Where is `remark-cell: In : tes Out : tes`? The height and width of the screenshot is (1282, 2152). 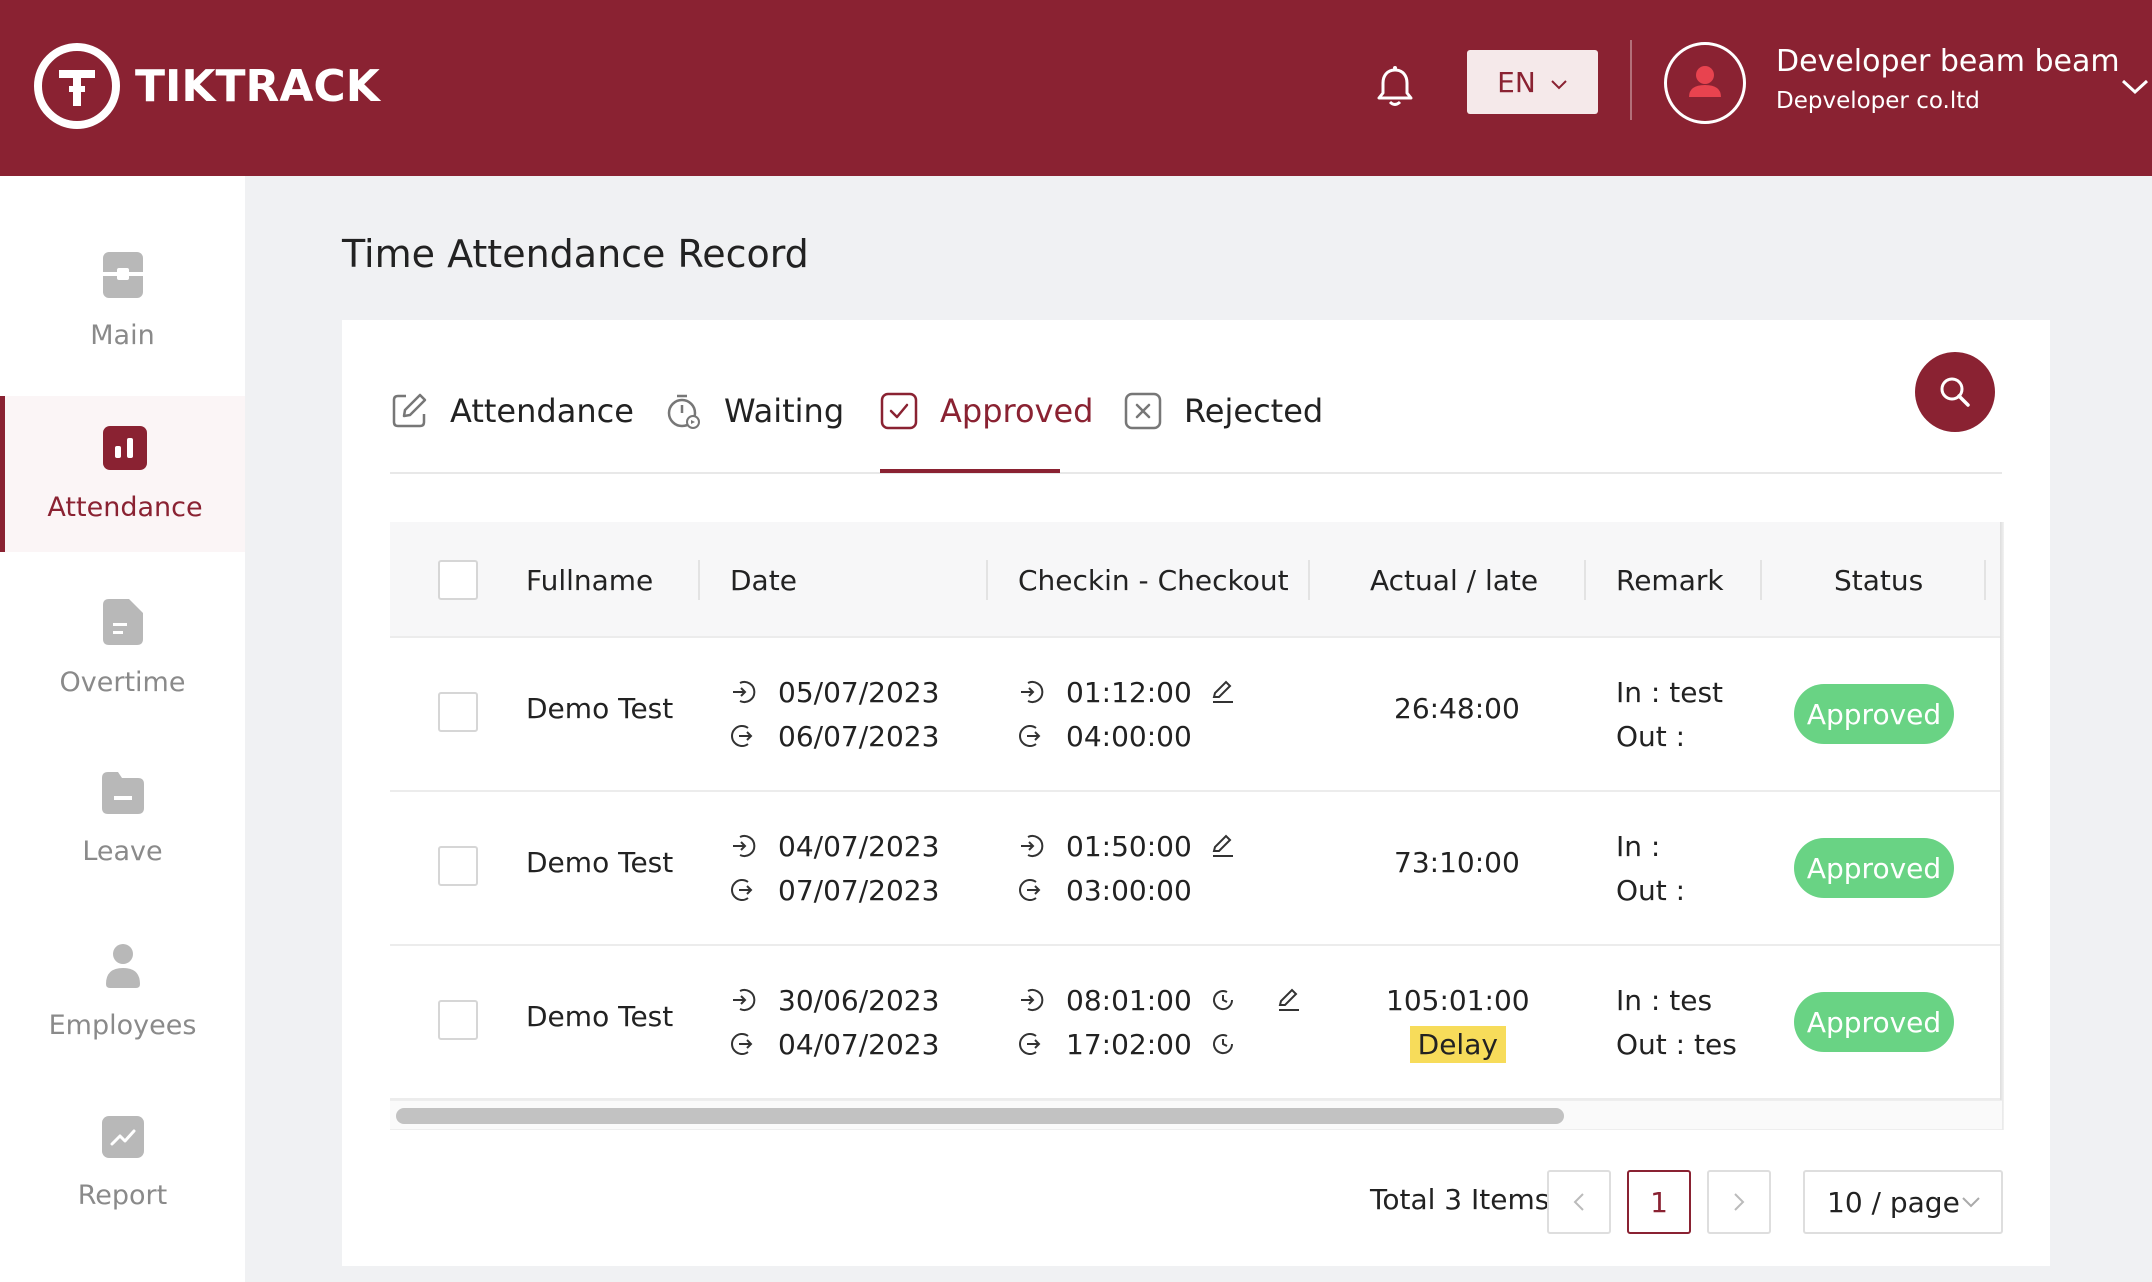
remark-cell: In : tes Out : tes is located at coordinates (1676, 1022).